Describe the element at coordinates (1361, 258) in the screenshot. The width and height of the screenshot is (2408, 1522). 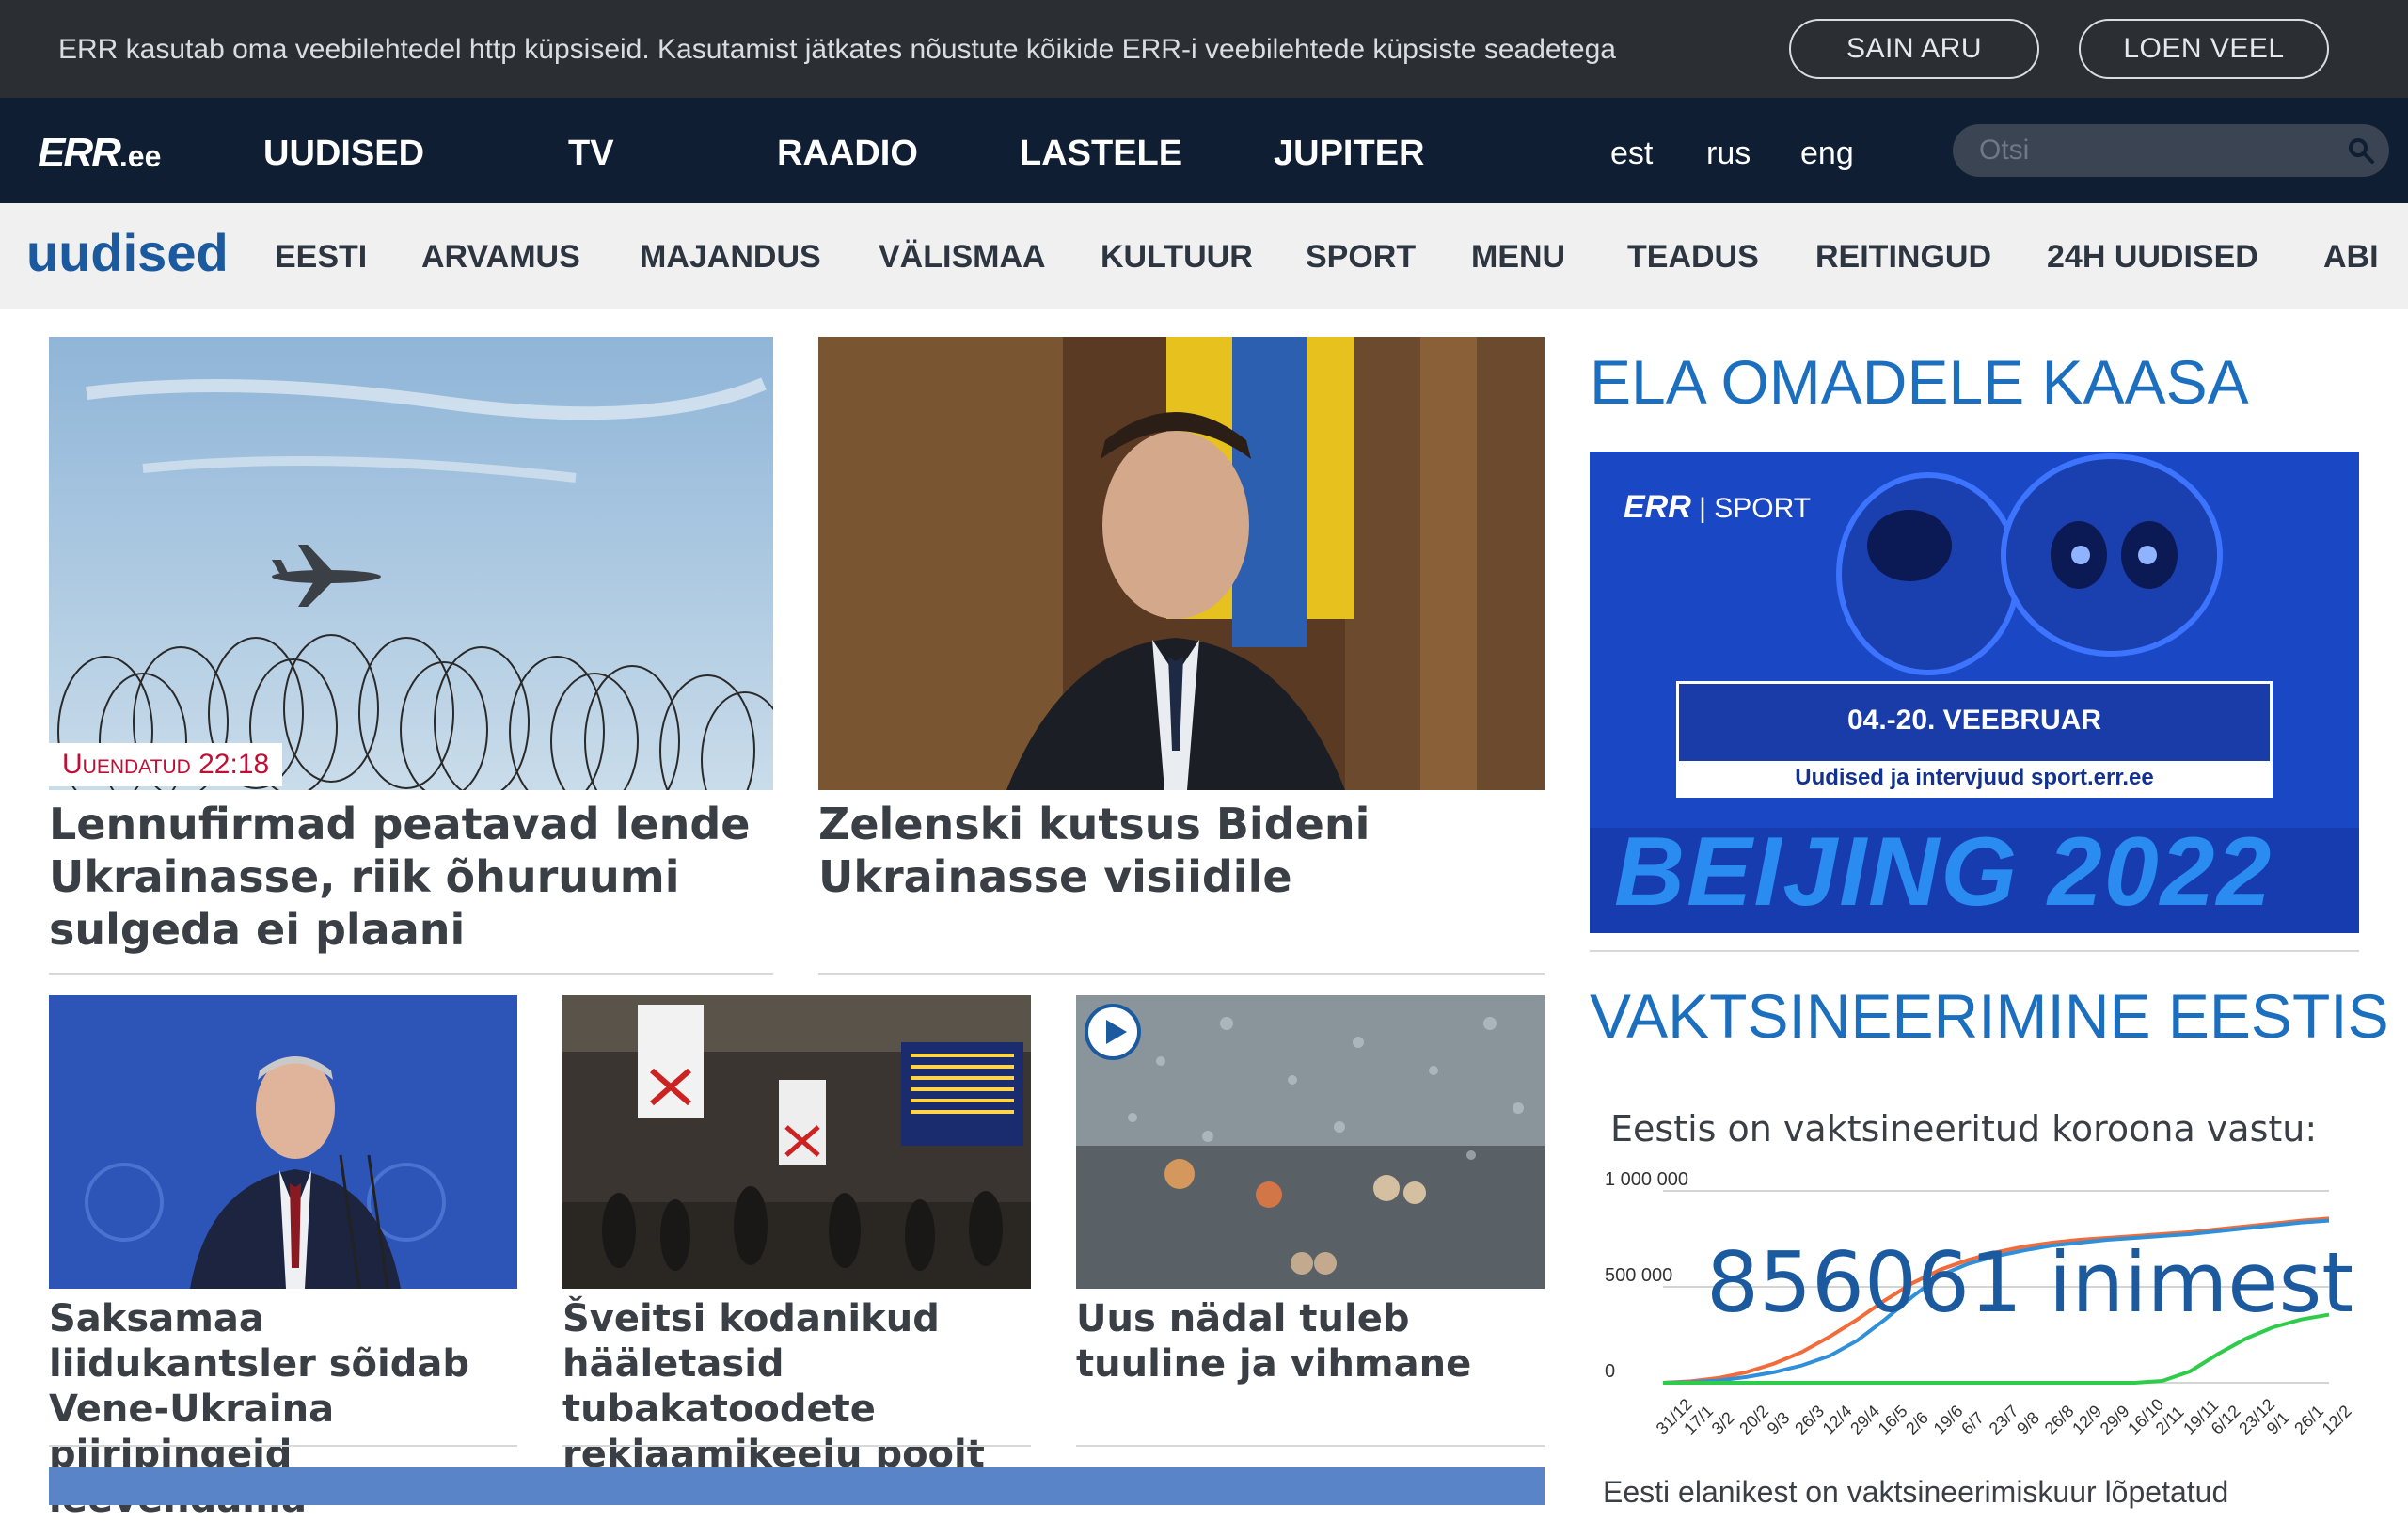
I see `section-item-sport: SPORT` at that location.